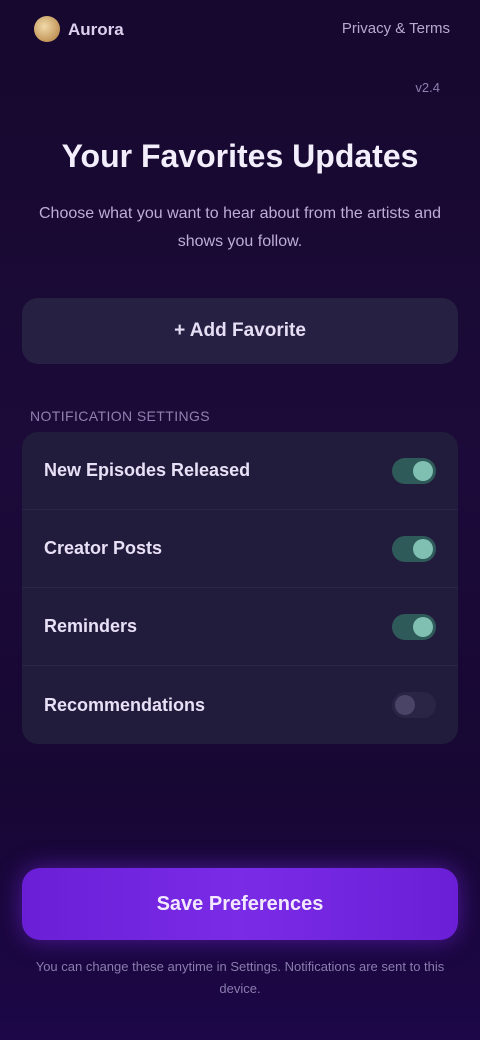 The width and height of the screenshot is (480, 1040). I want to click on reminders-toggle, so click(414, 626).